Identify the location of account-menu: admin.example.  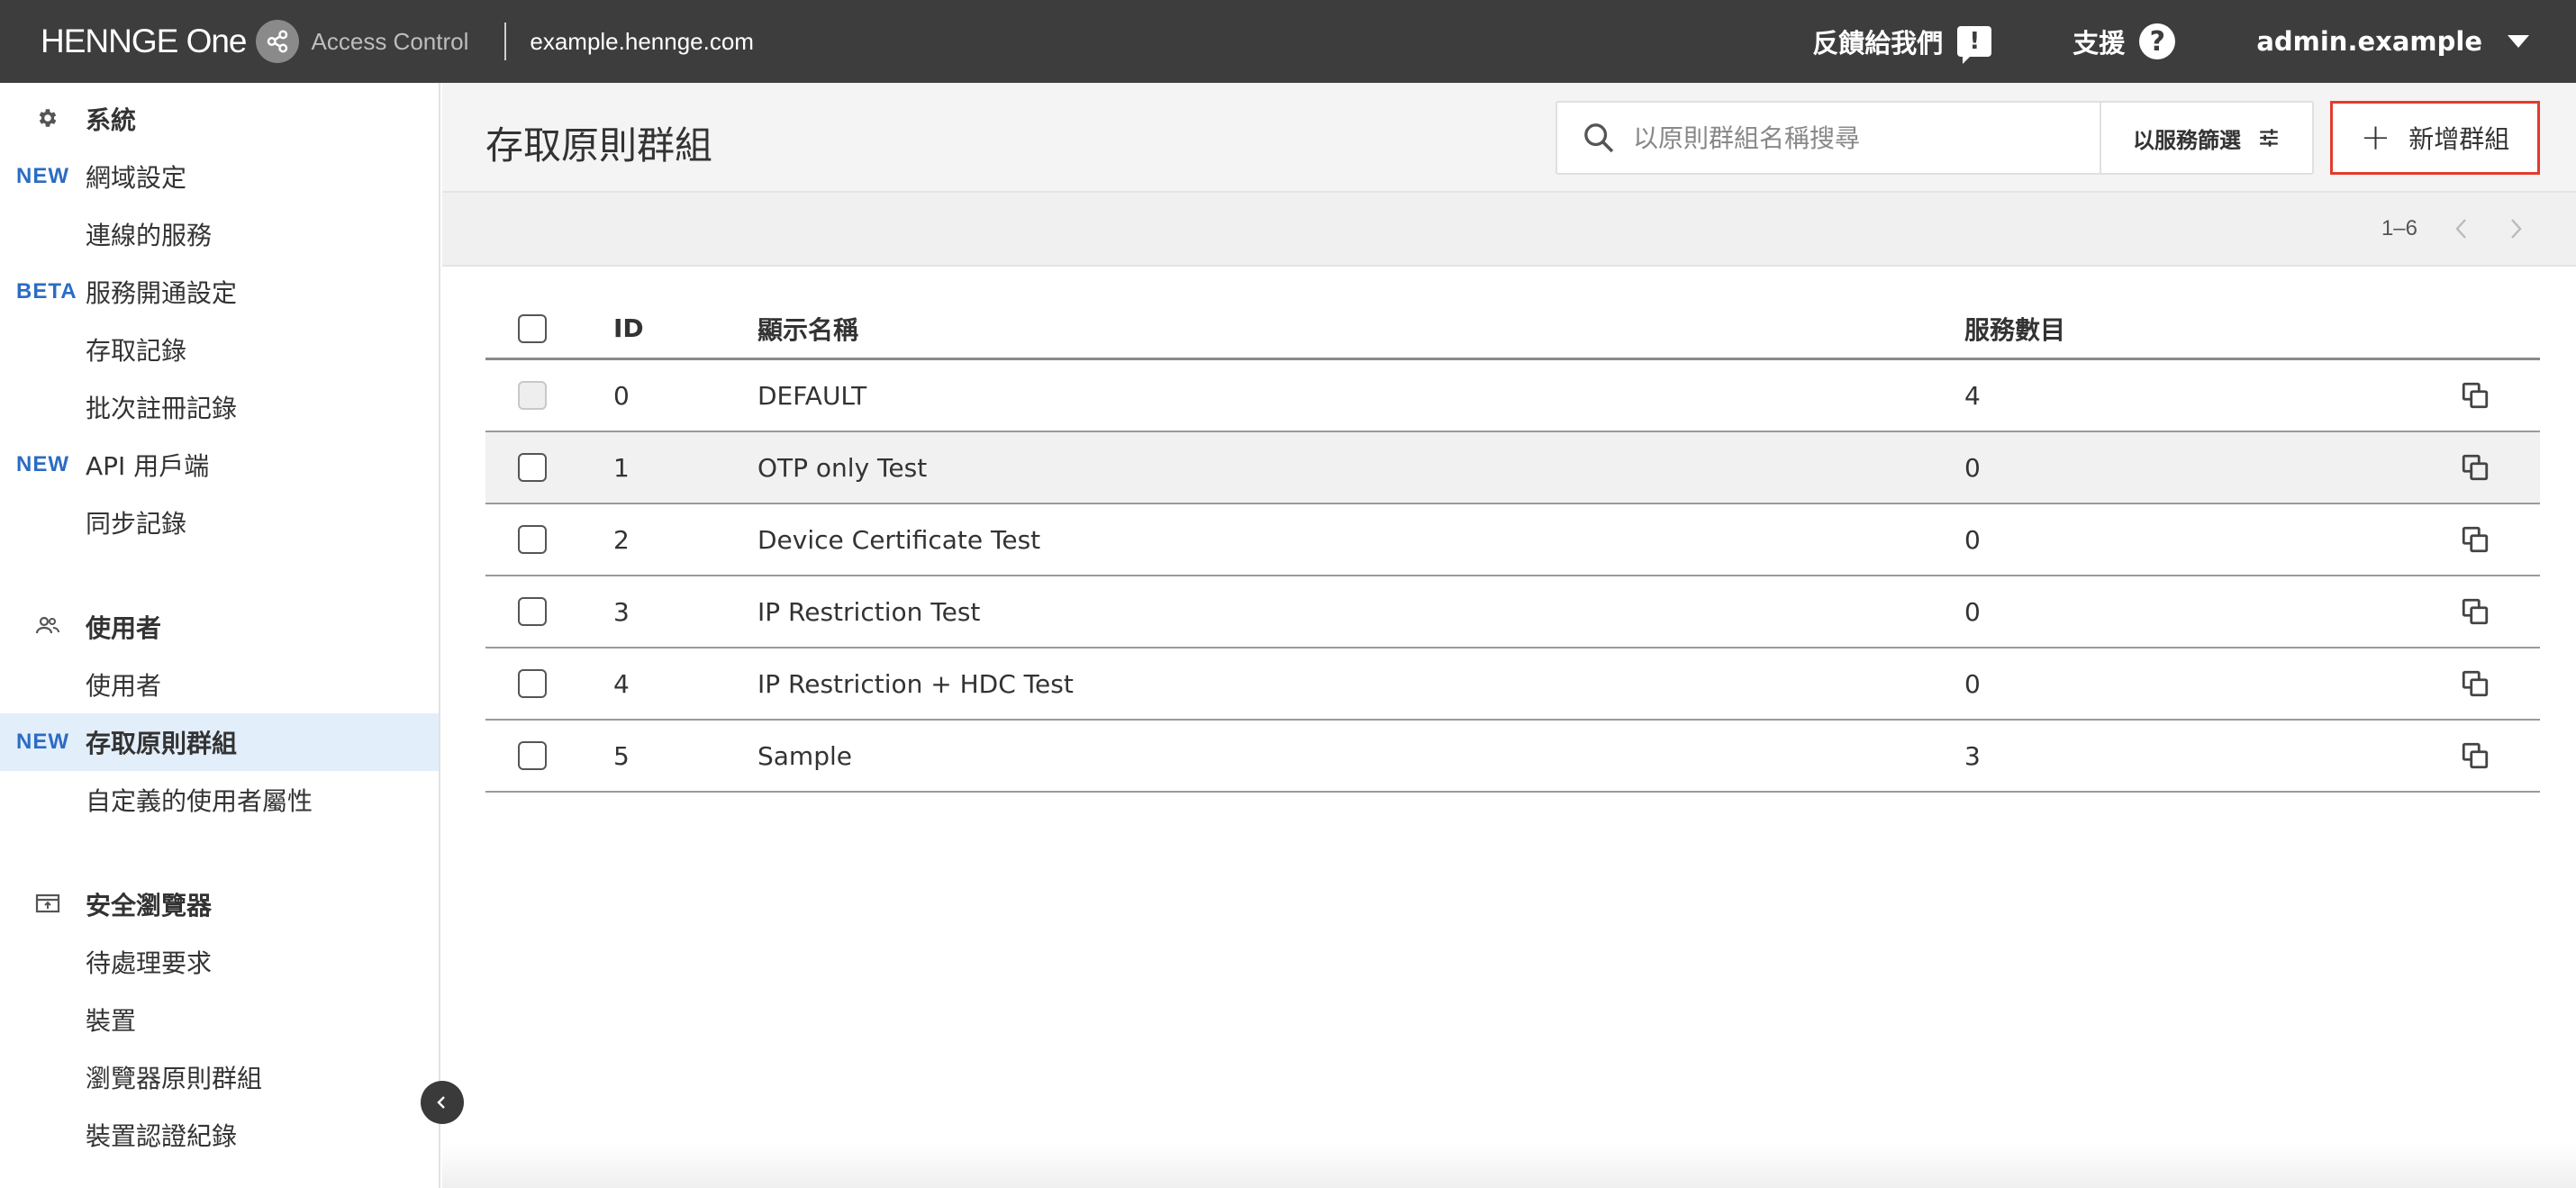
(2392, 41).